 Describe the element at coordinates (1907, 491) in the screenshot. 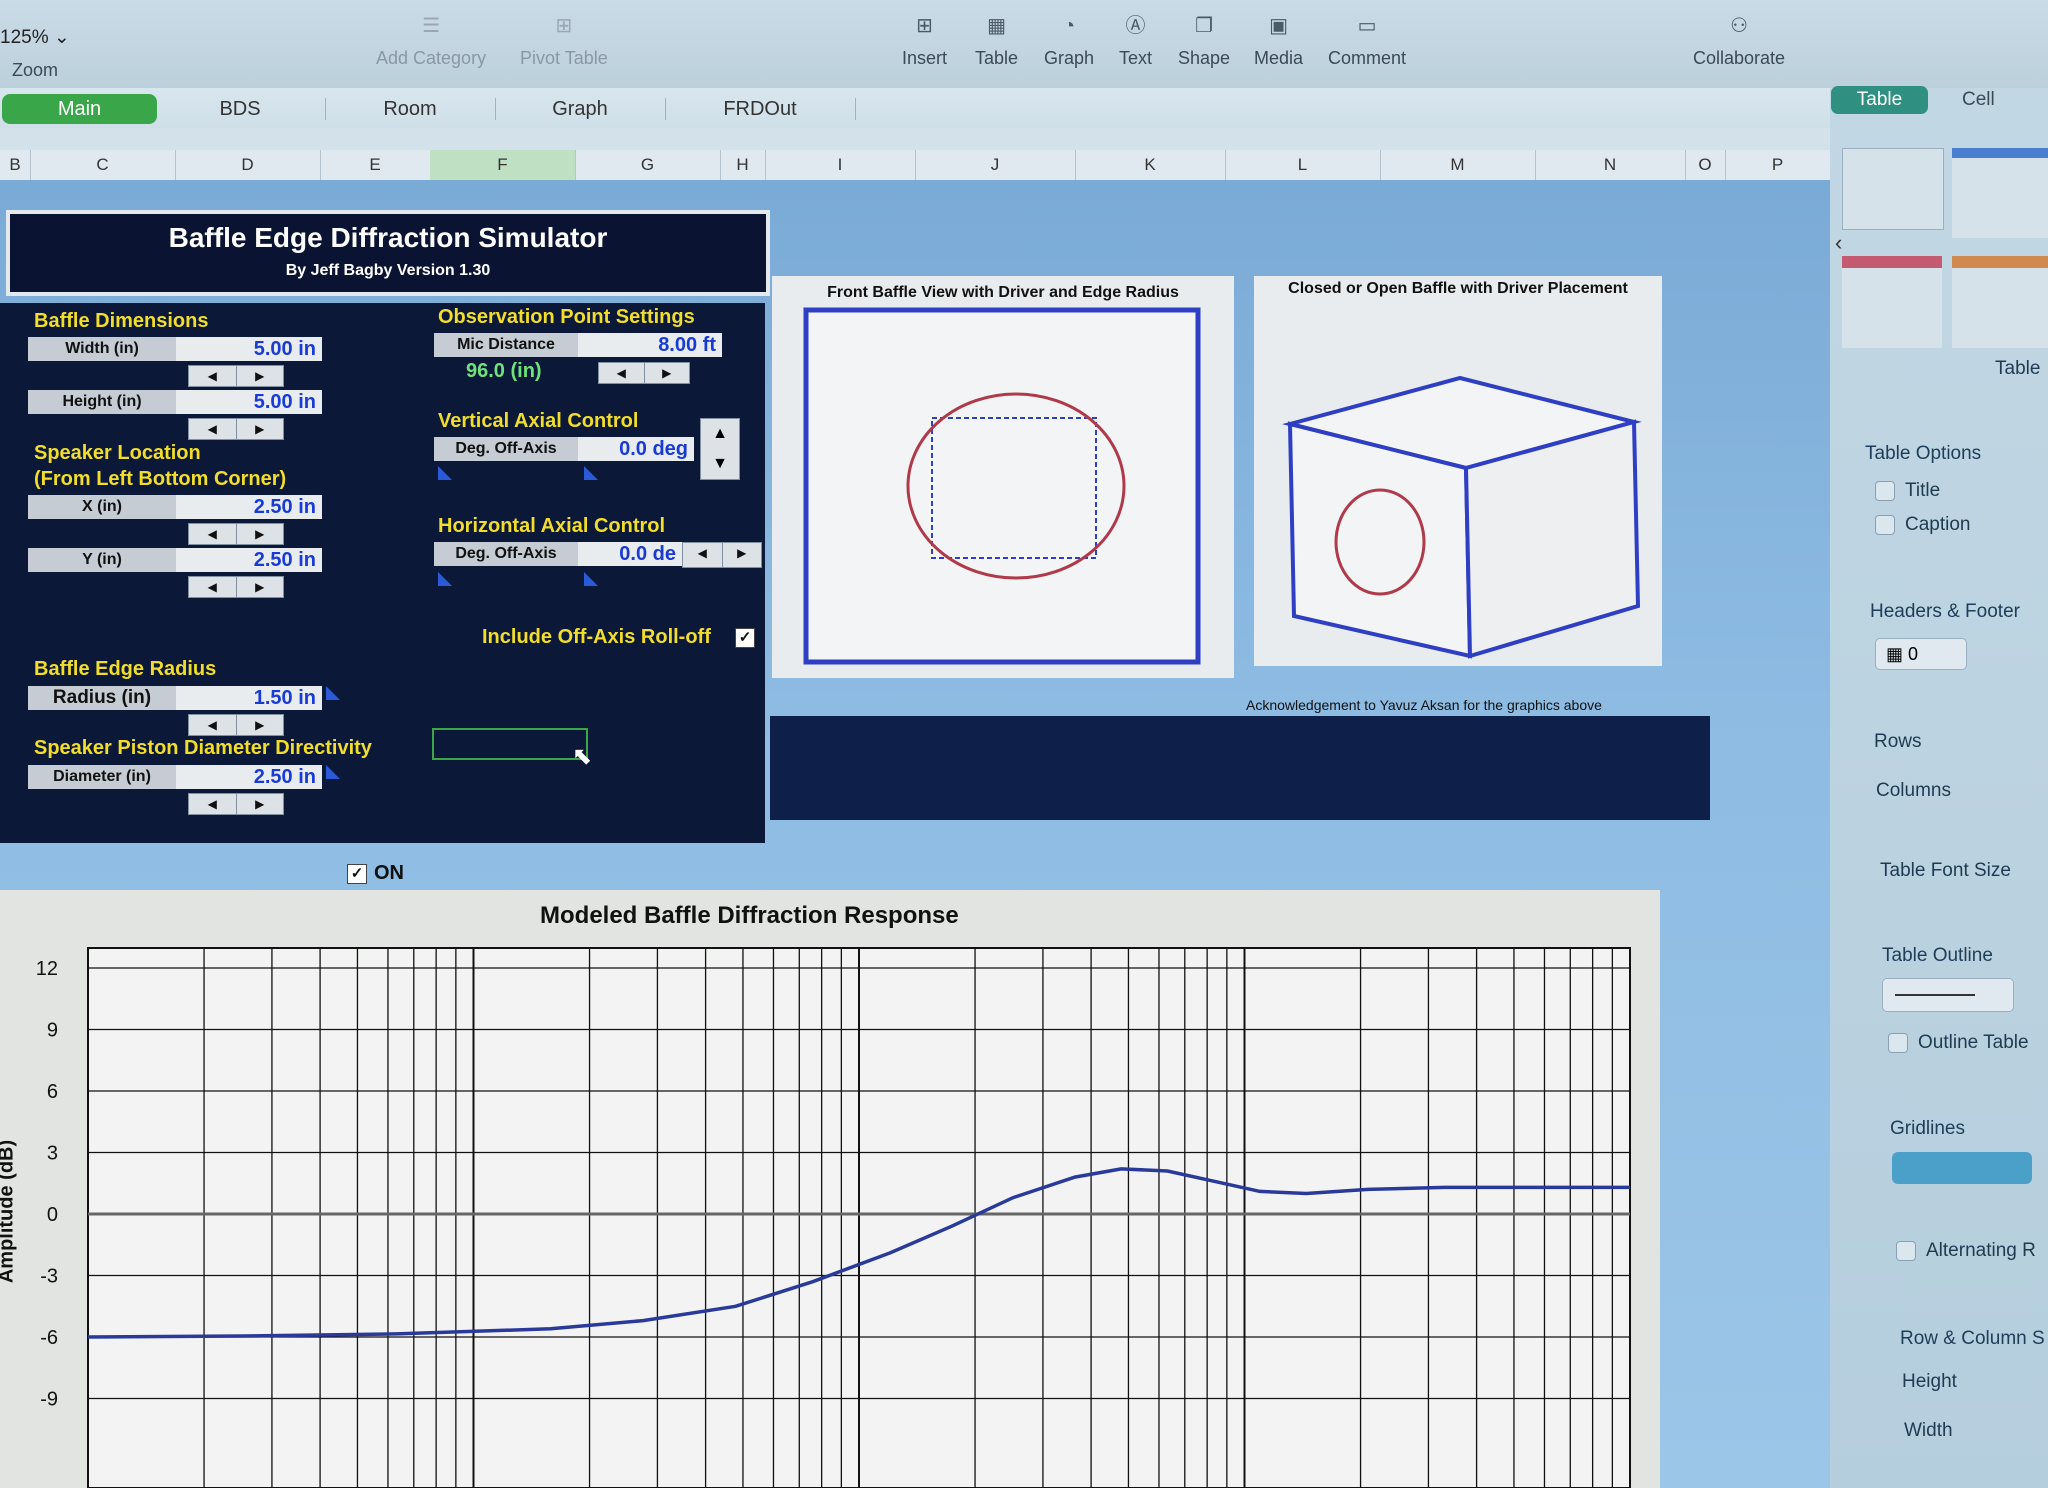

I see `title-option: Title` at that location.